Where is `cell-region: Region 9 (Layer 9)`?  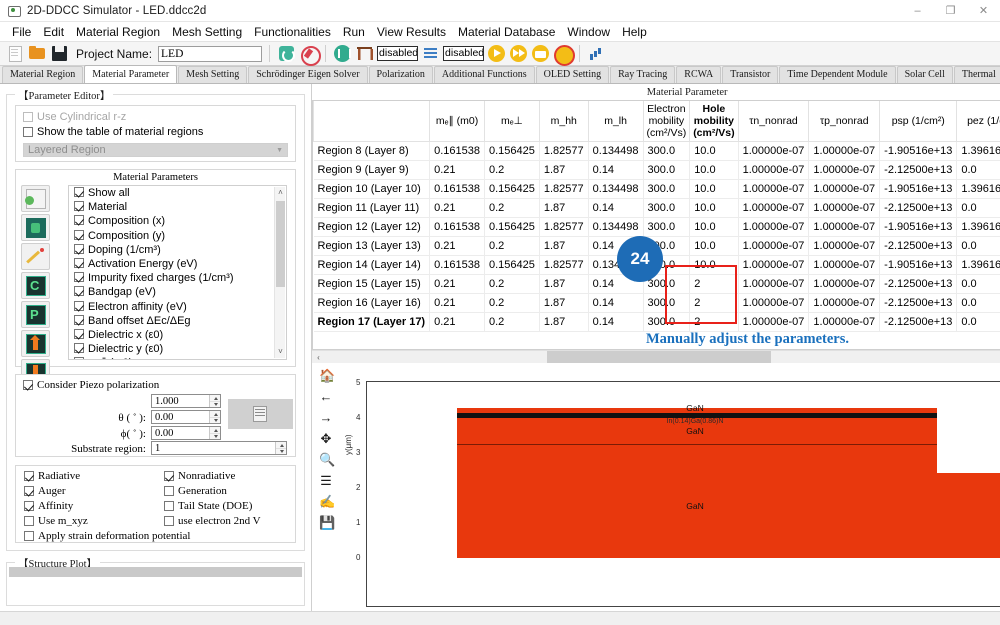
cell-region: Region 9 (Layer 9) is located at coordinates (372, 170).